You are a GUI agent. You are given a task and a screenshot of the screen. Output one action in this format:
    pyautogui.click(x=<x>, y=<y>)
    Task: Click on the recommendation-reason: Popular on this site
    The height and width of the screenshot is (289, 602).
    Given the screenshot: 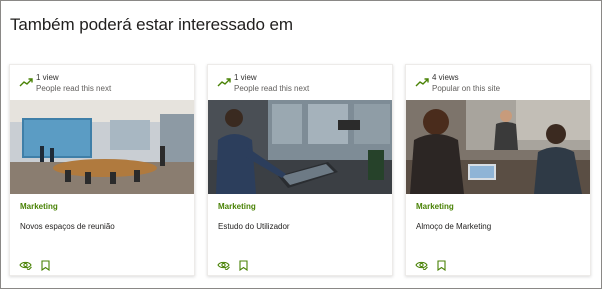 What is the action you would take?
    pyautogui.click(x=466, y=88)
    